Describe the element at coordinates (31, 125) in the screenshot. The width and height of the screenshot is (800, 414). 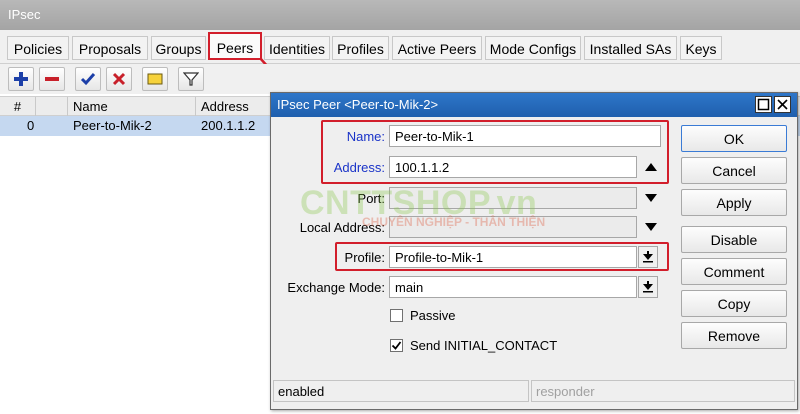
I see `row-index: 0` at that location.